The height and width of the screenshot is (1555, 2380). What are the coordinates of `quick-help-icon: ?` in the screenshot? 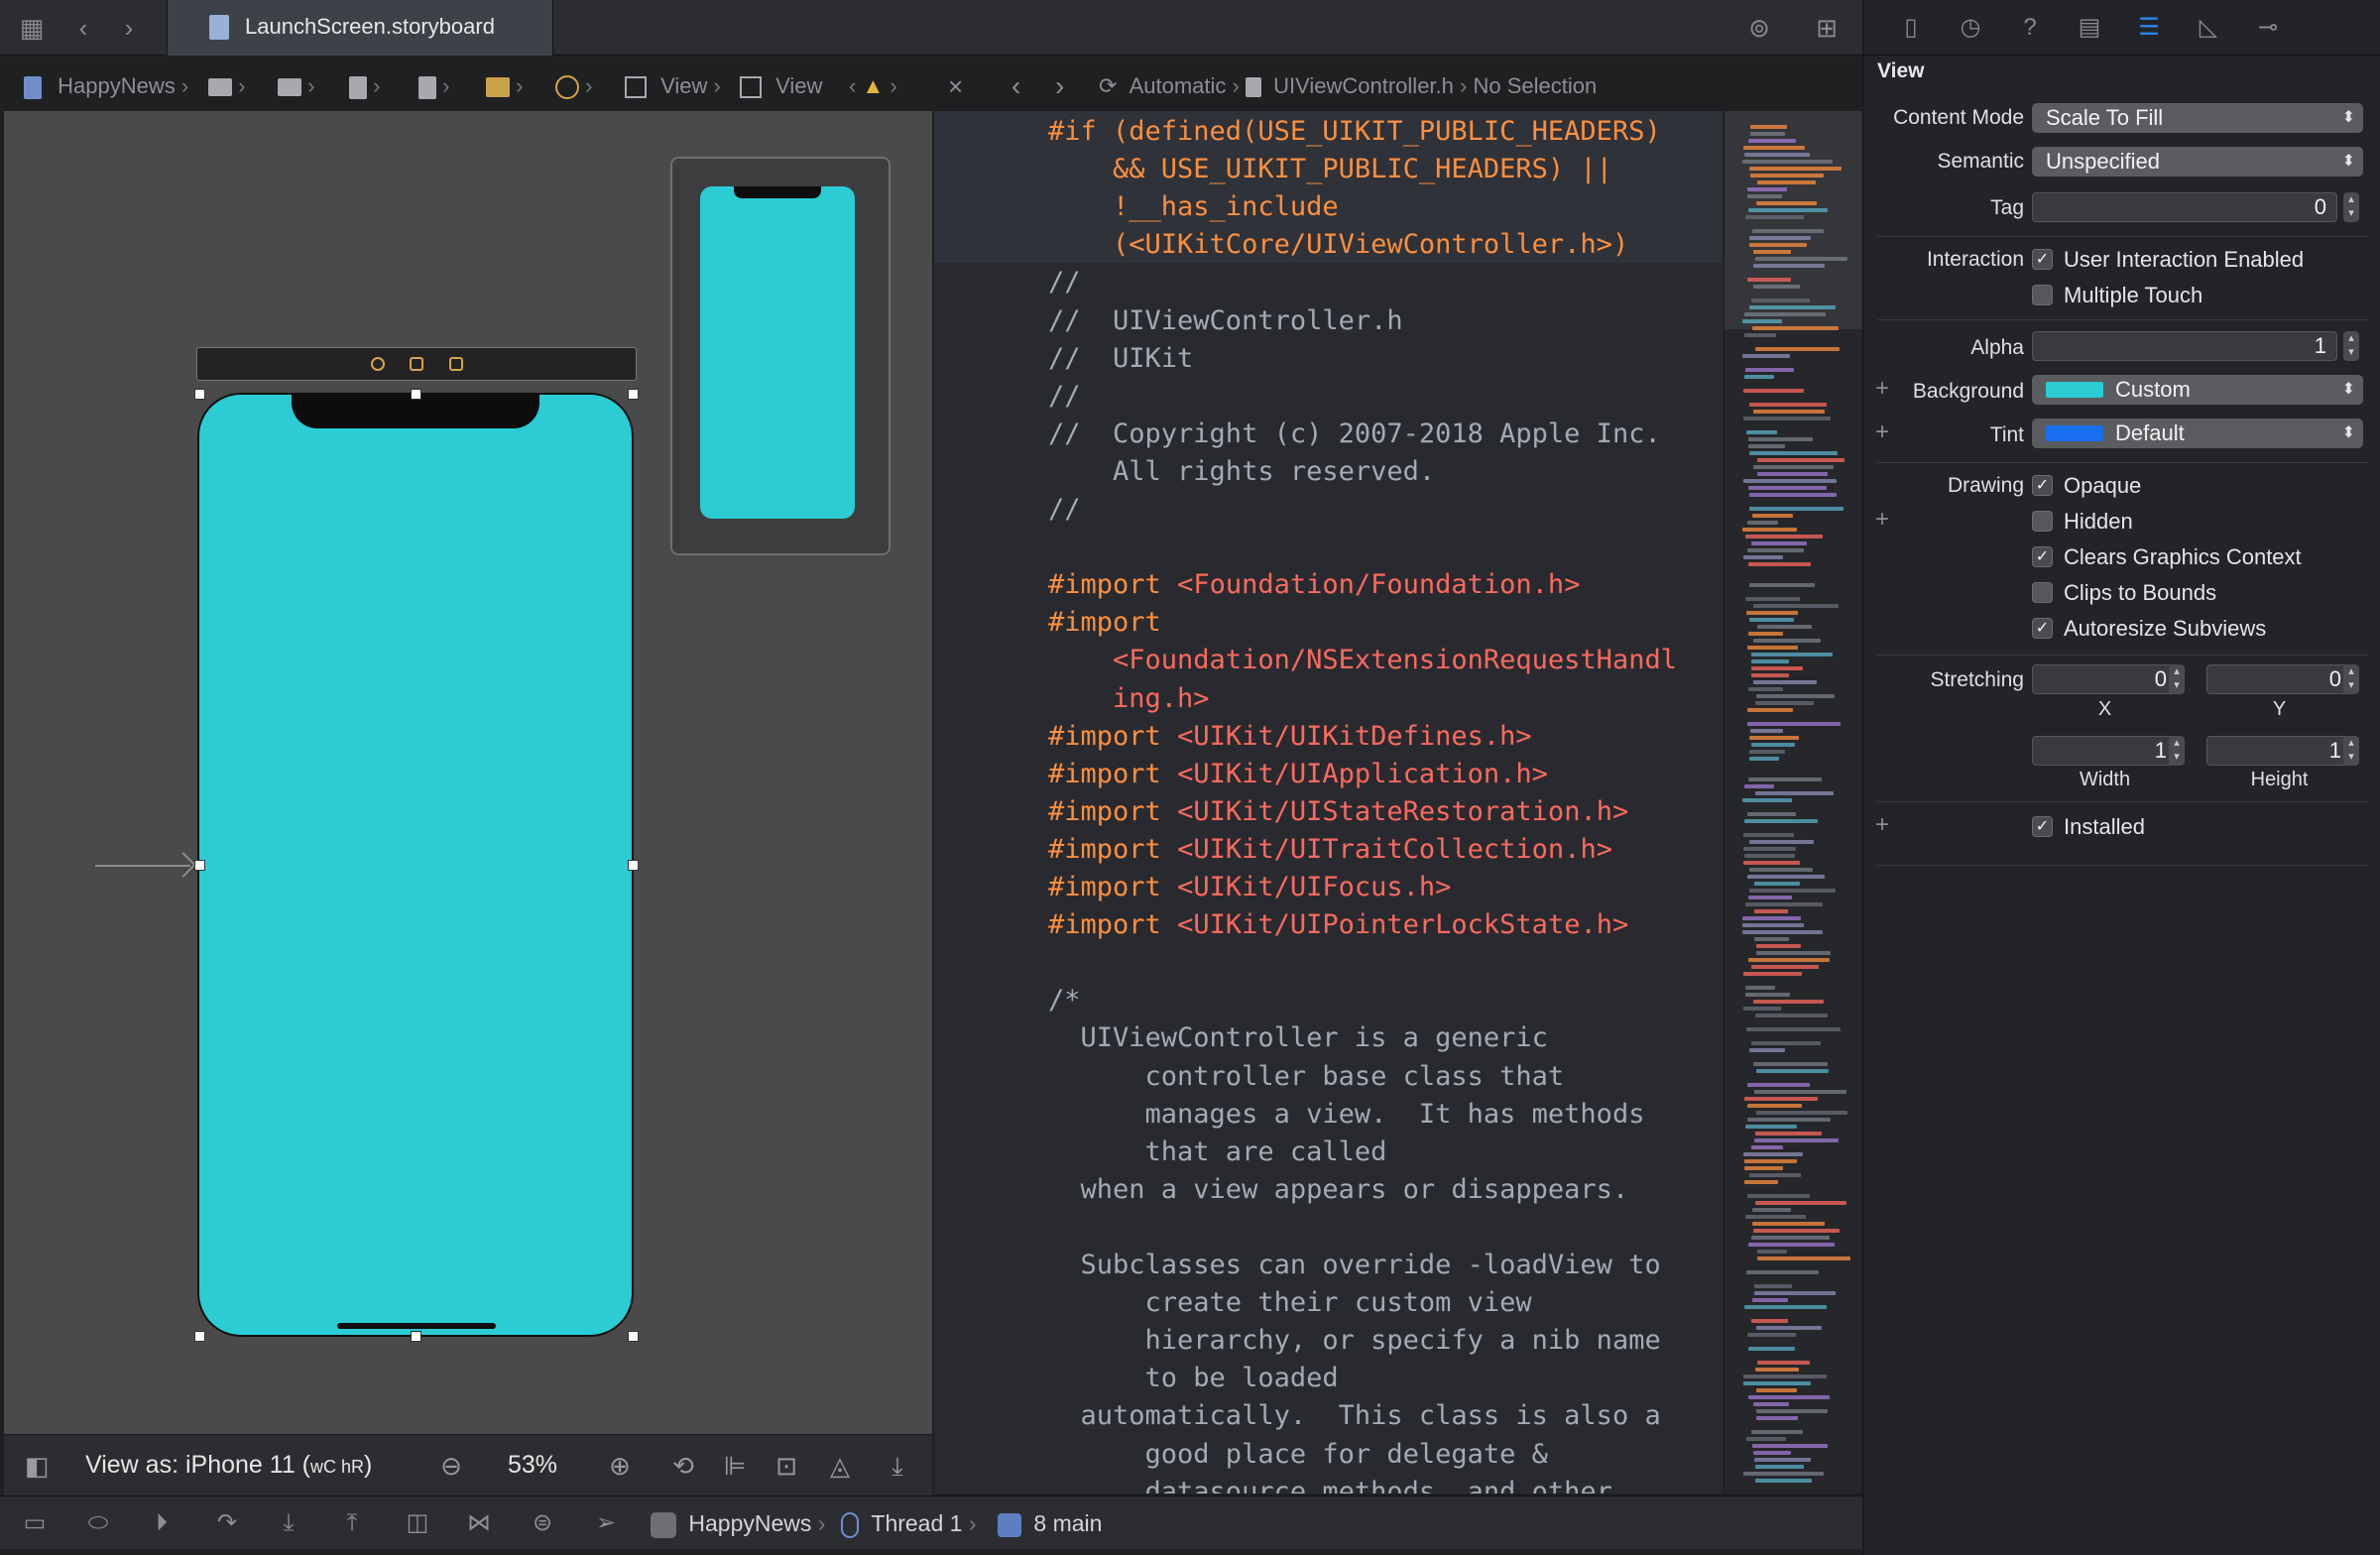 It's located at (2030, 28).